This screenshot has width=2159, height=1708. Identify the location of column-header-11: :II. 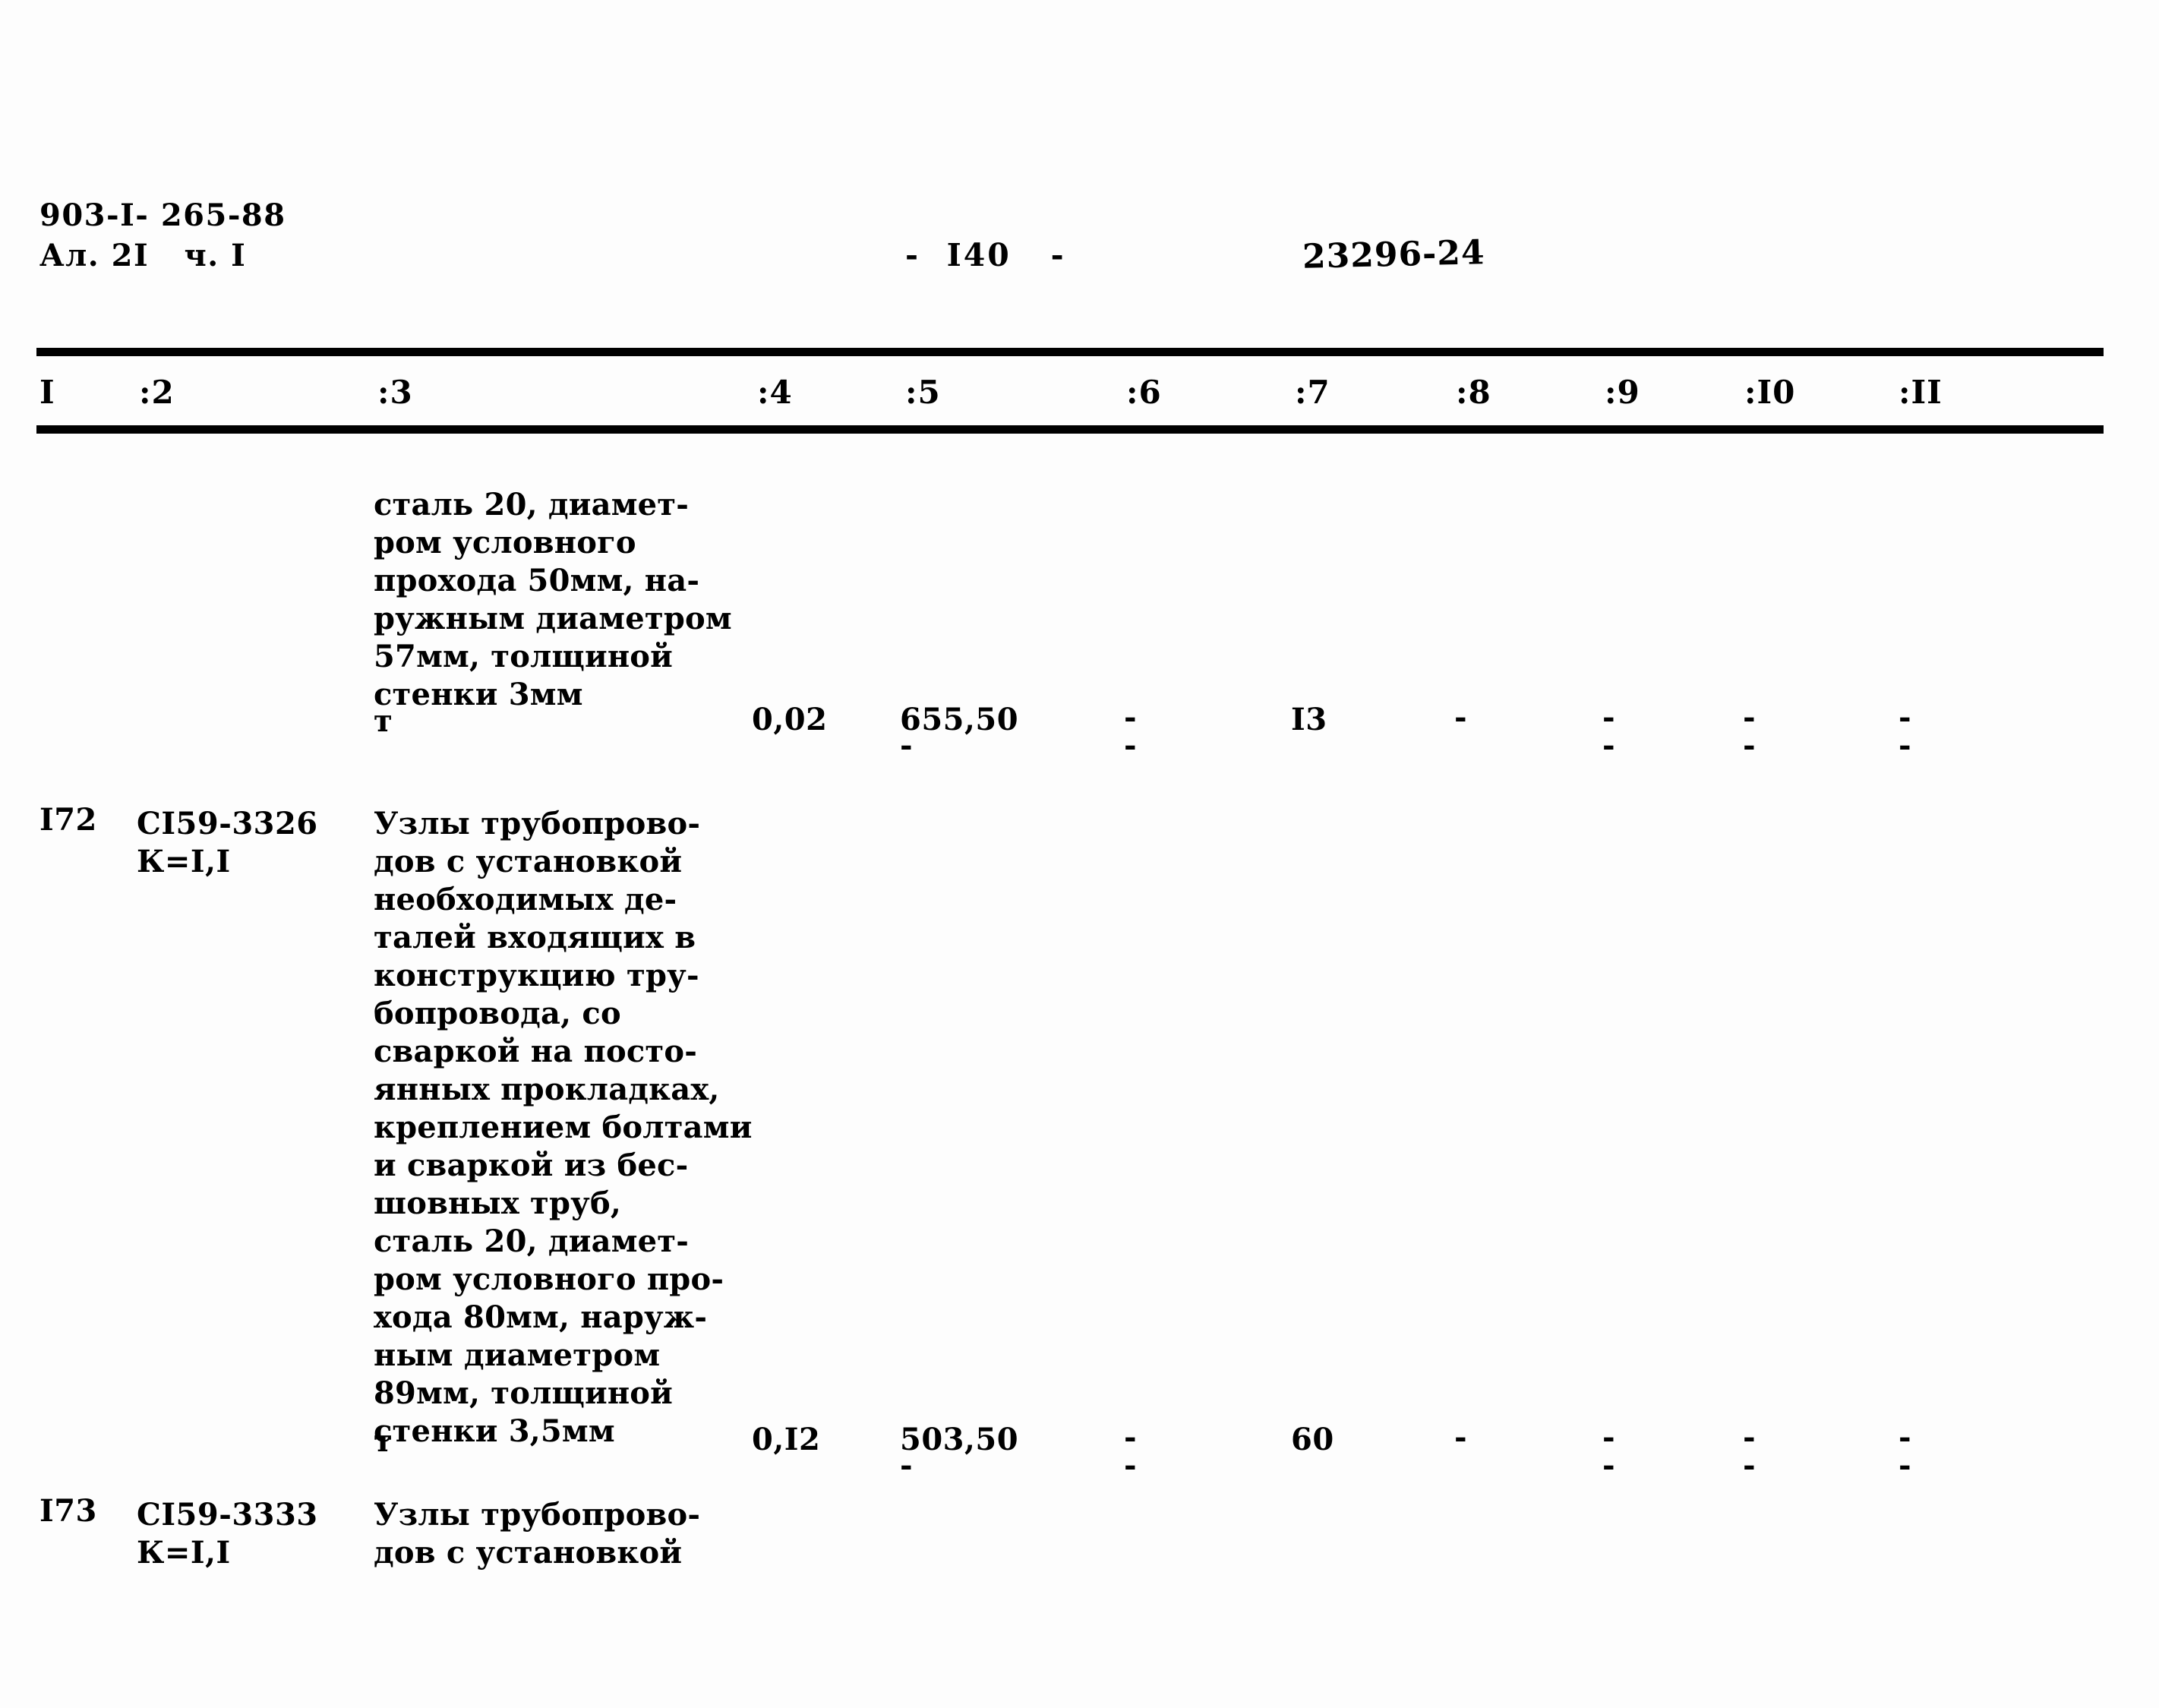
(1921, 392).